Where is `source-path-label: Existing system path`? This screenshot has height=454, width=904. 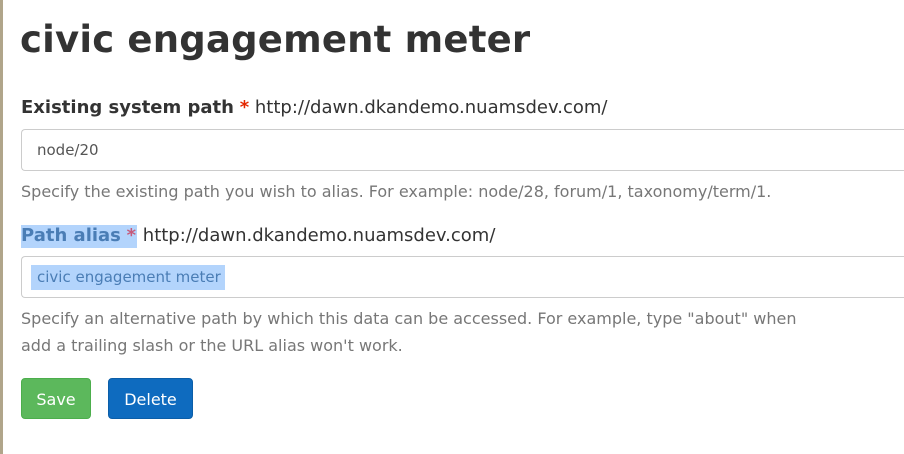 source-path-label: Existing system path is located at coordinates (127, 107).